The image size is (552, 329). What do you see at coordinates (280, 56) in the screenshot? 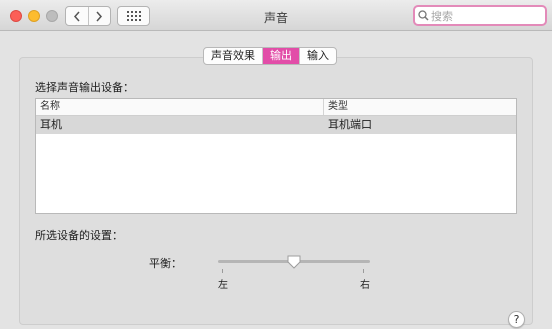
I see `tab-output: 输出` at bounding box center [280, 56].